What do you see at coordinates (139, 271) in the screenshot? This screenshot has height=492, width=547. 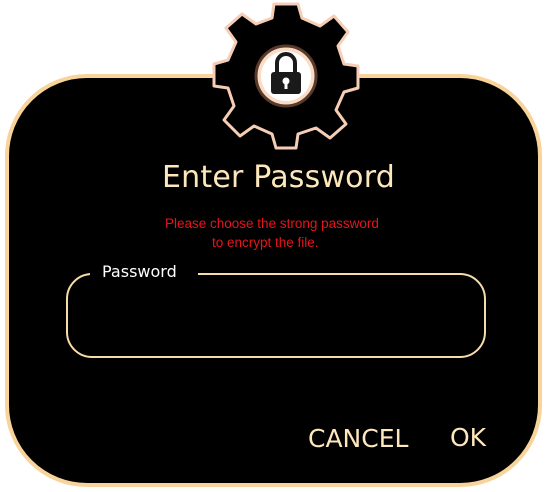 I see `password-field-label: Password` at bounding box center [139, 271].